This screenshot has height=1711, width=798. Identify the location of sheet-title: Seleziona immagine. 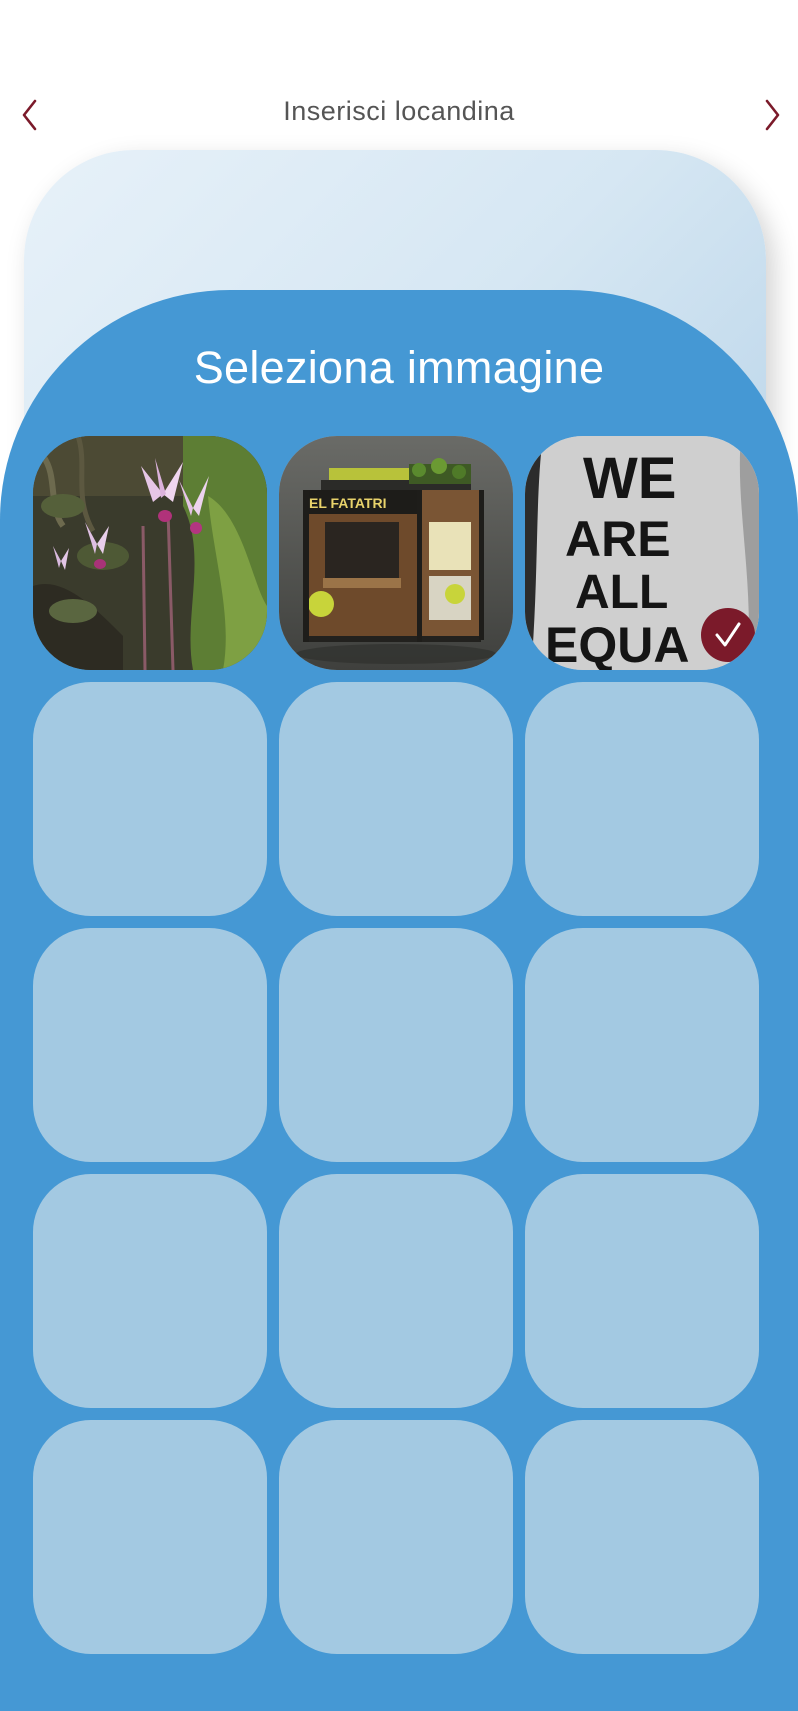
(399, 367).